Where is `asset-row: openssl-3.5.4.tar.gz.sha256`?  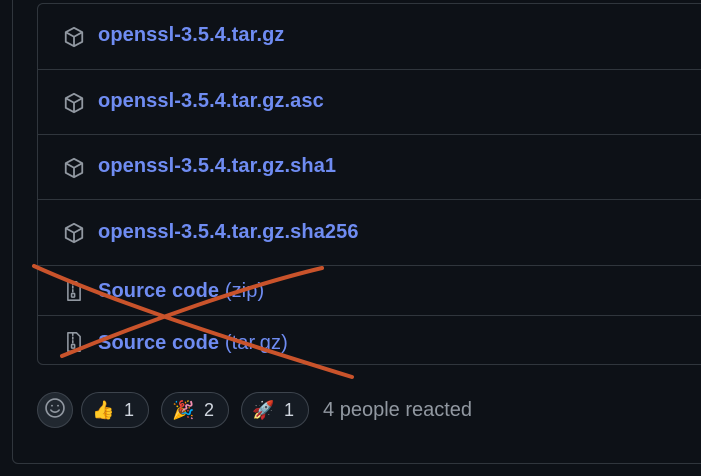
asset-row: openssl-3.5.4.tar.gz.sha256 is located at coordinates (369, 232).